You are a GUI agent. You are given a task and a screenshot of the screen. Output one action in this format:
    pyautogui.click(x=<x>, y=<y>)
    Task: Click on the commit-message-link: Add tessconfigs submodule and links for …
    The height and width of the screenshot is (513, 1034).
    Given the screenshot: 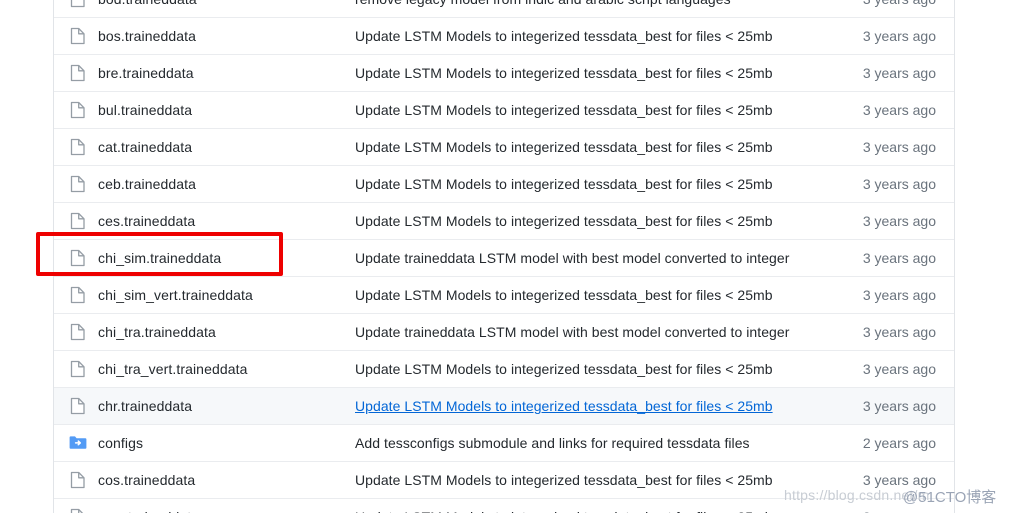 What is the action you would take?
    pyautogui.click(x=579, y=443)
    